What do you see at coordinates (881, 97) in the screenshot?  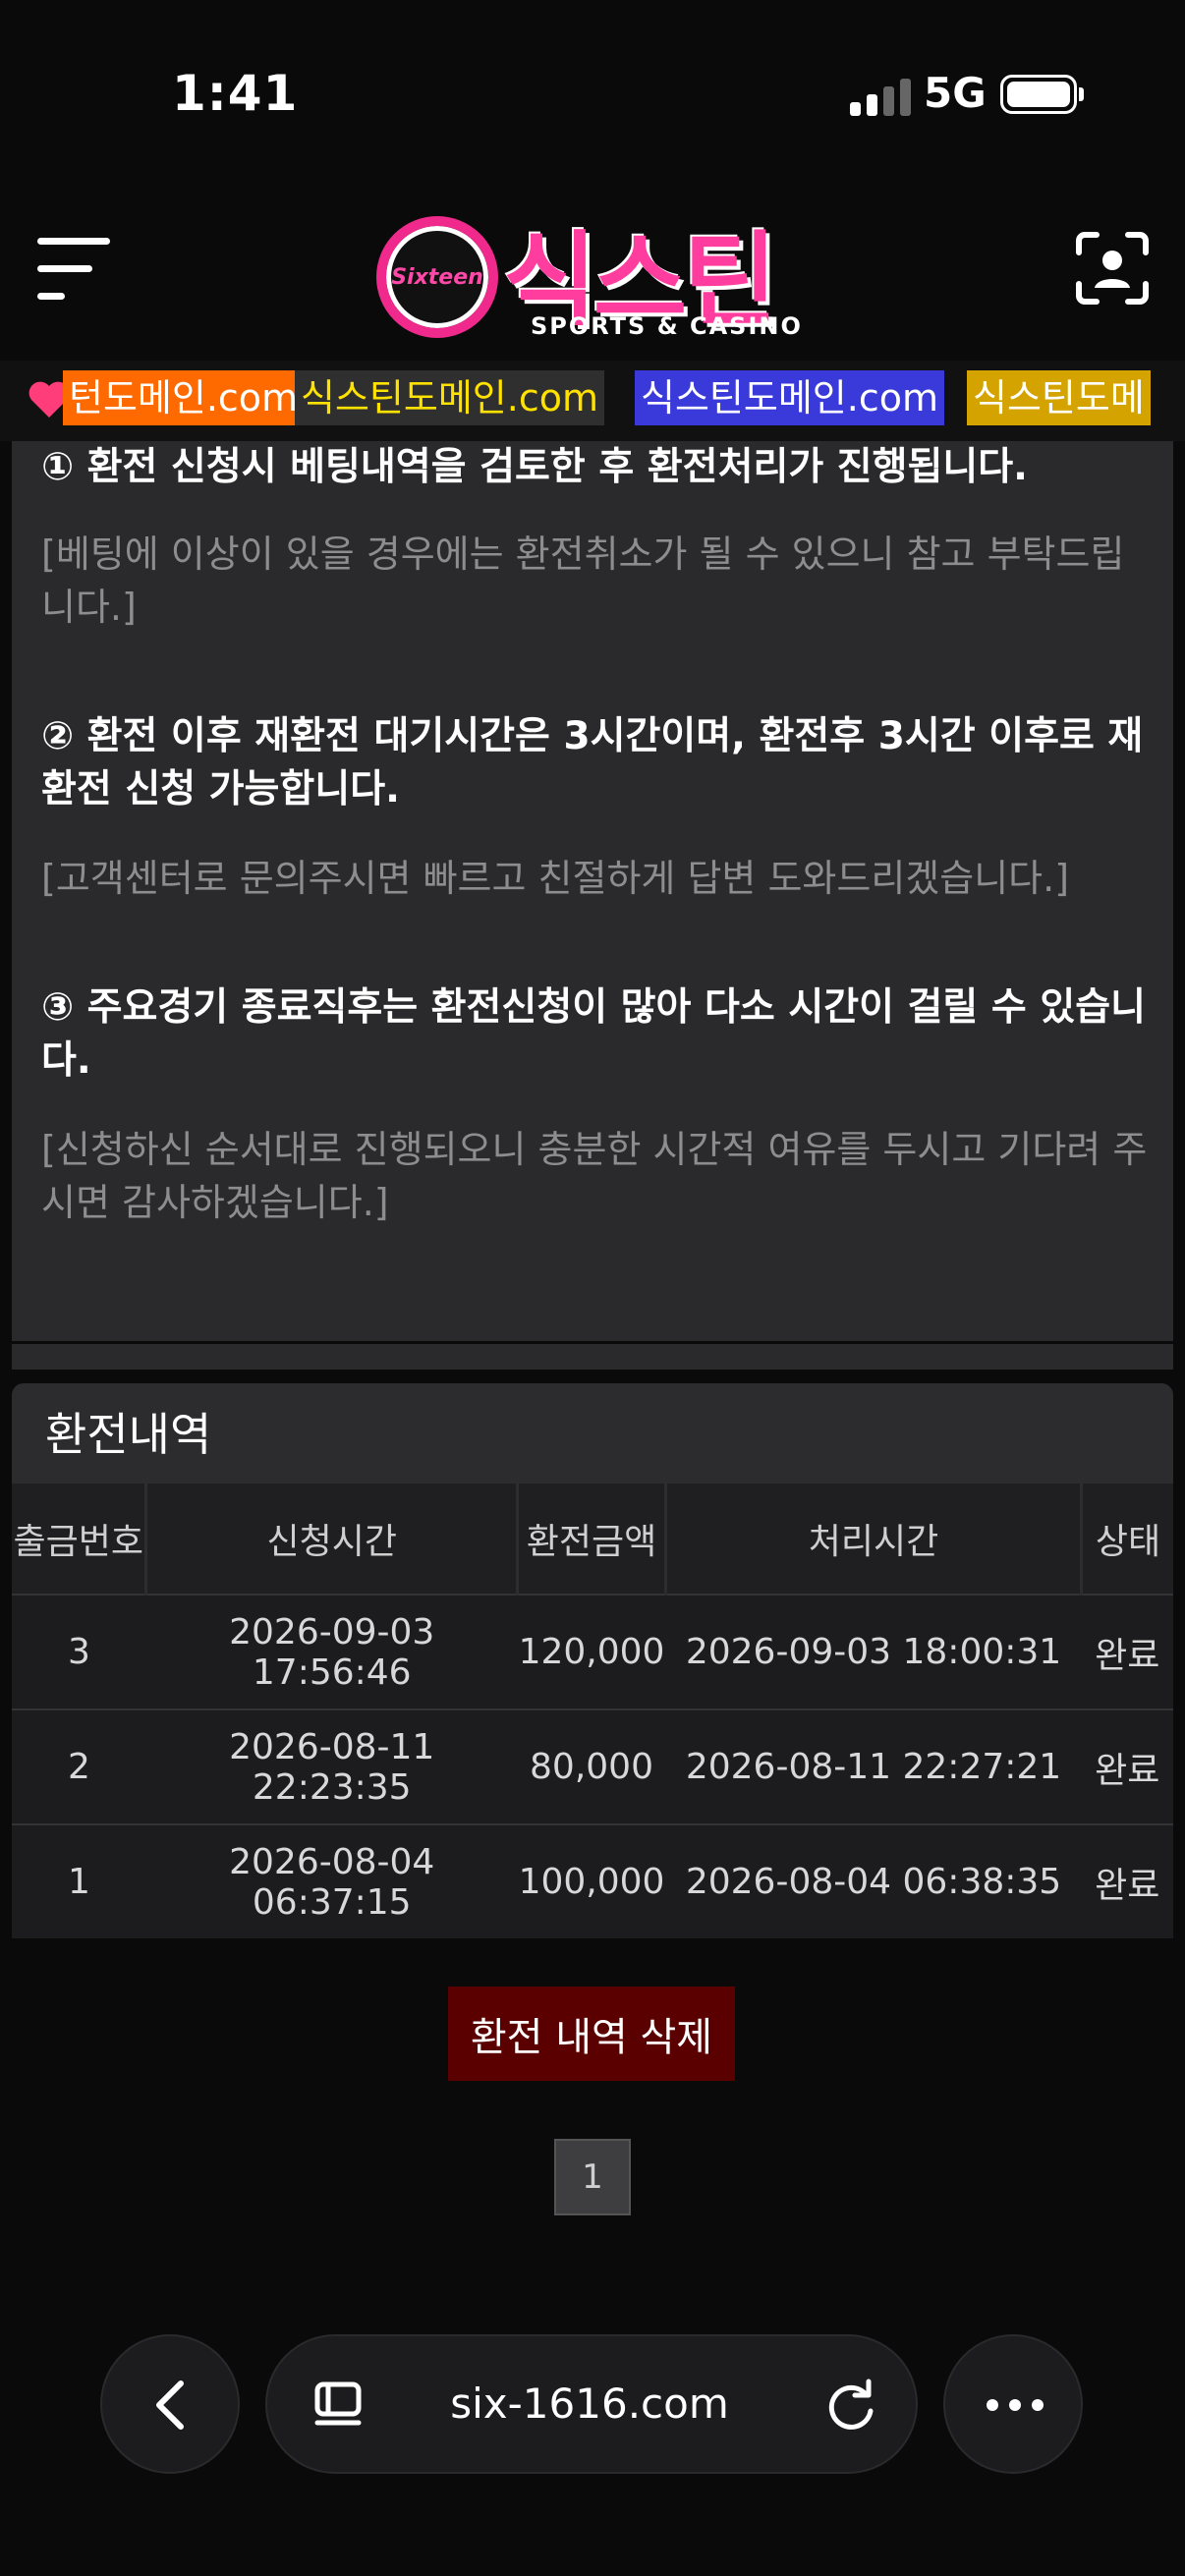 I see `signal-icon` at bounding box center [881, 97].